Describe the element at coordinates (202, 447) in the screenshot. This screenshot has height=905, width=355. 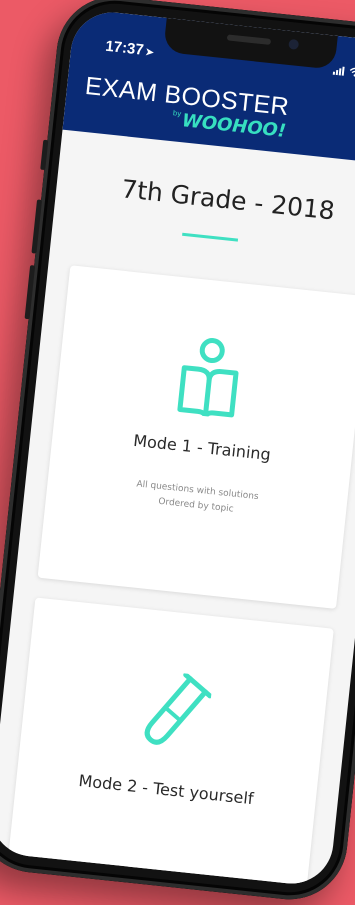
I see `mode-title: Mode 1 - Training` at that location.